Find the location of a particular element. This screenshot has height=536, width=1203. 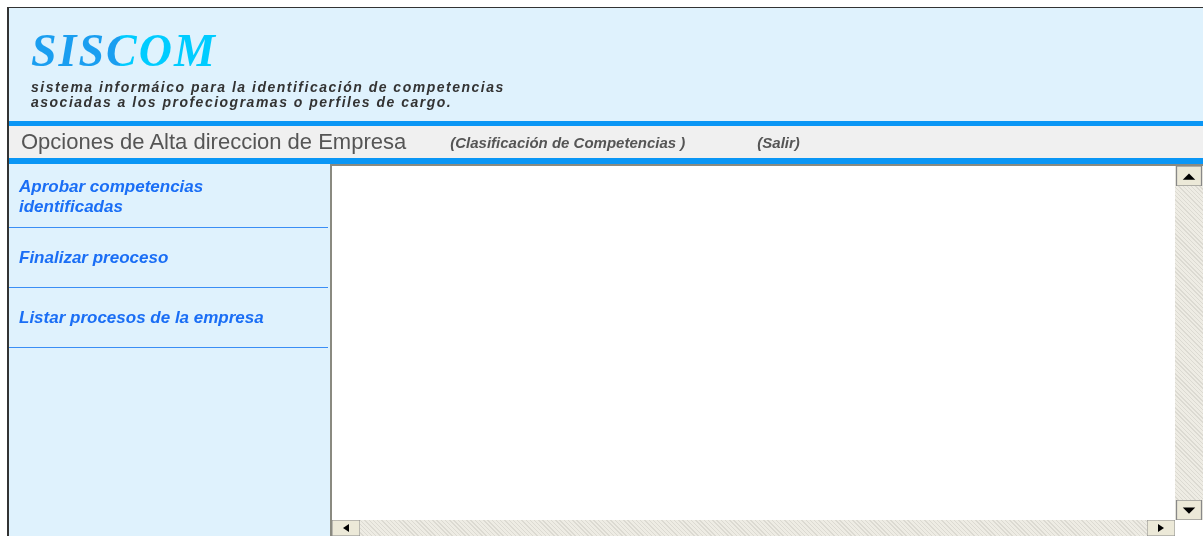

scroll-up-icon is located at coordinates (1189, 176).